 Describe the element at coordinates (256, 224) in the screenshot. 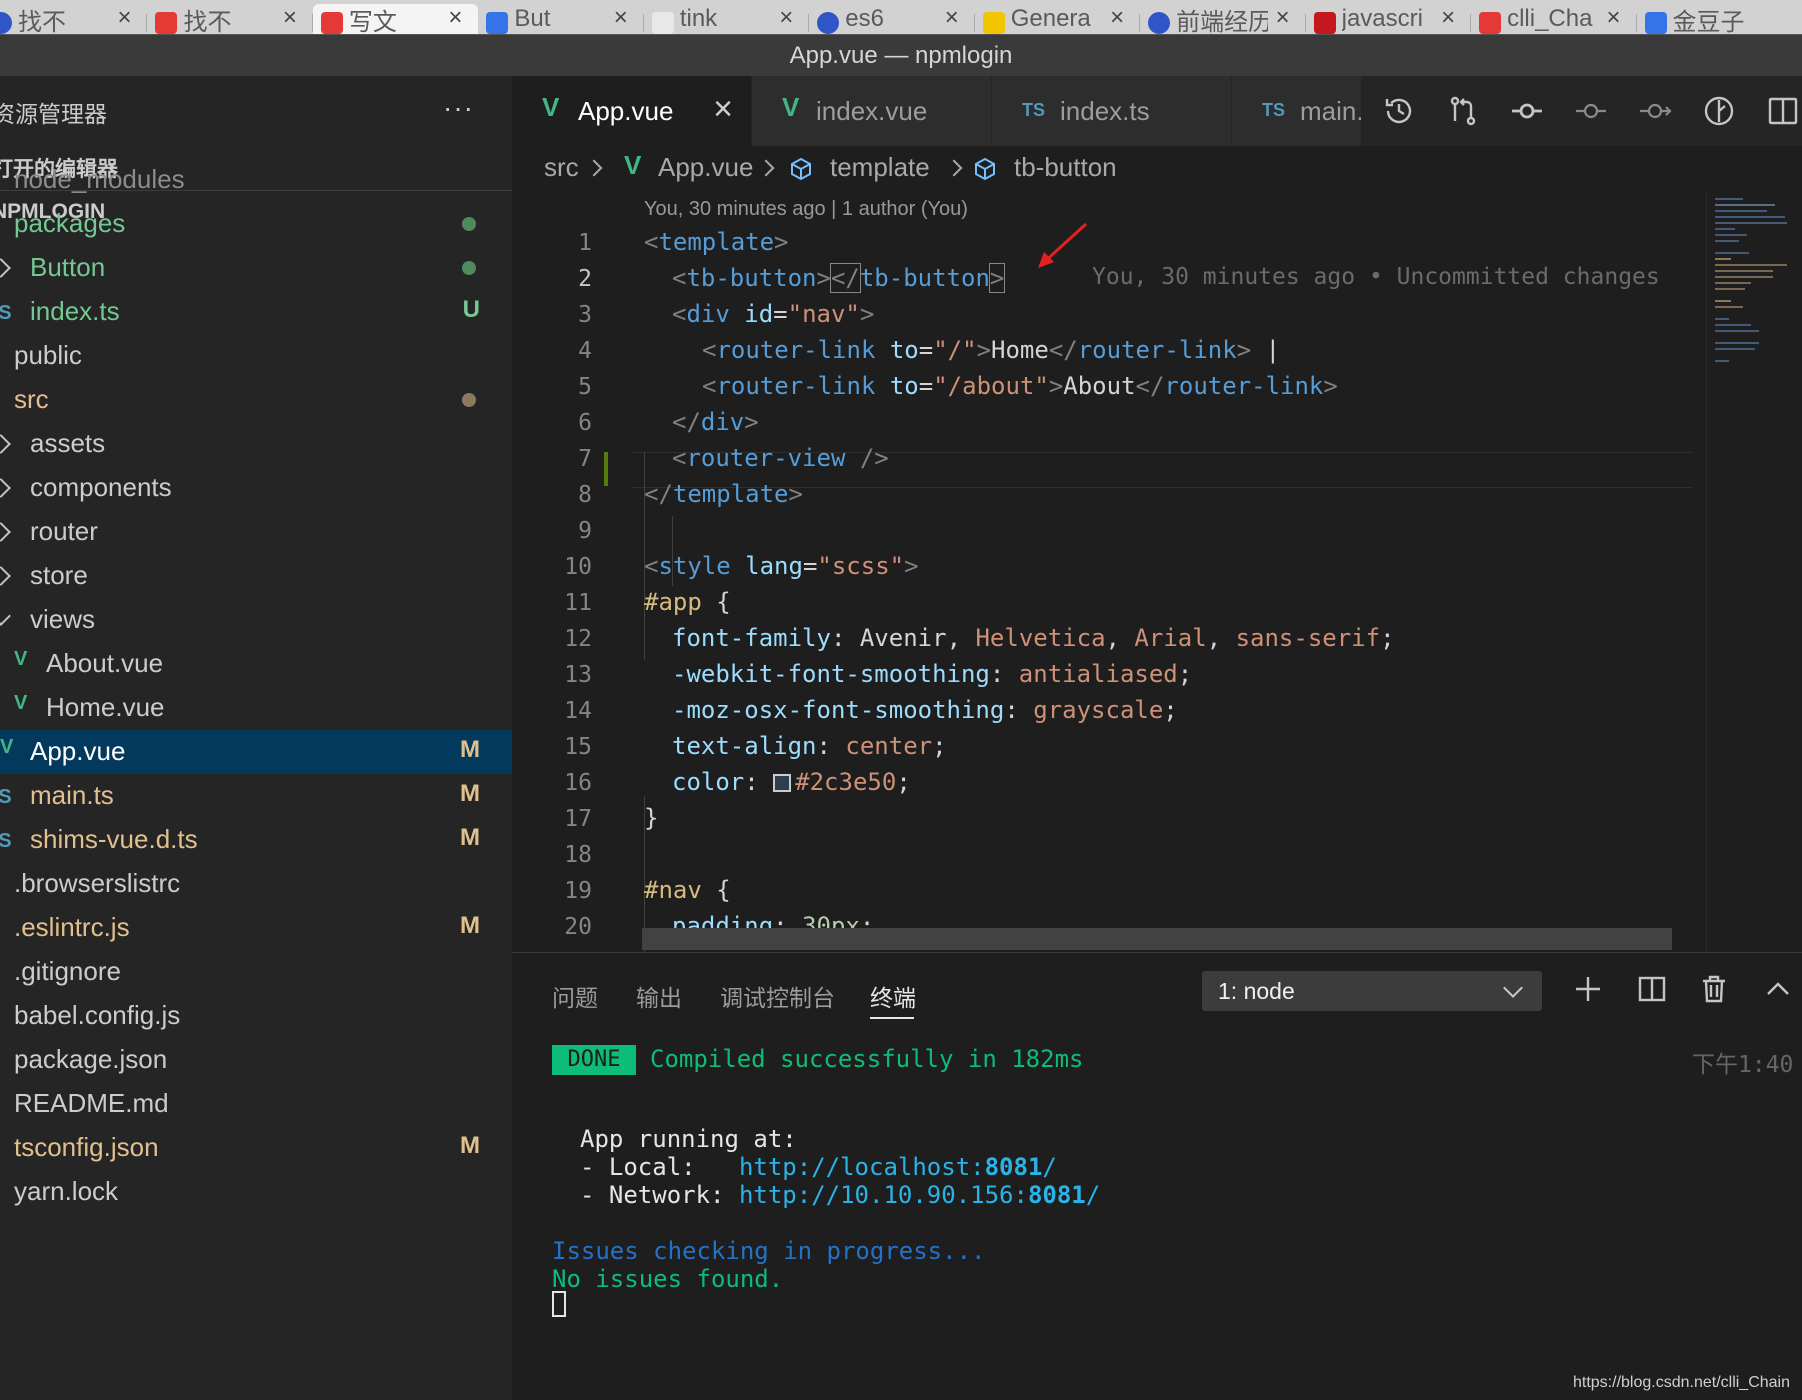

I see `tree-item-packages: packages` at that location.